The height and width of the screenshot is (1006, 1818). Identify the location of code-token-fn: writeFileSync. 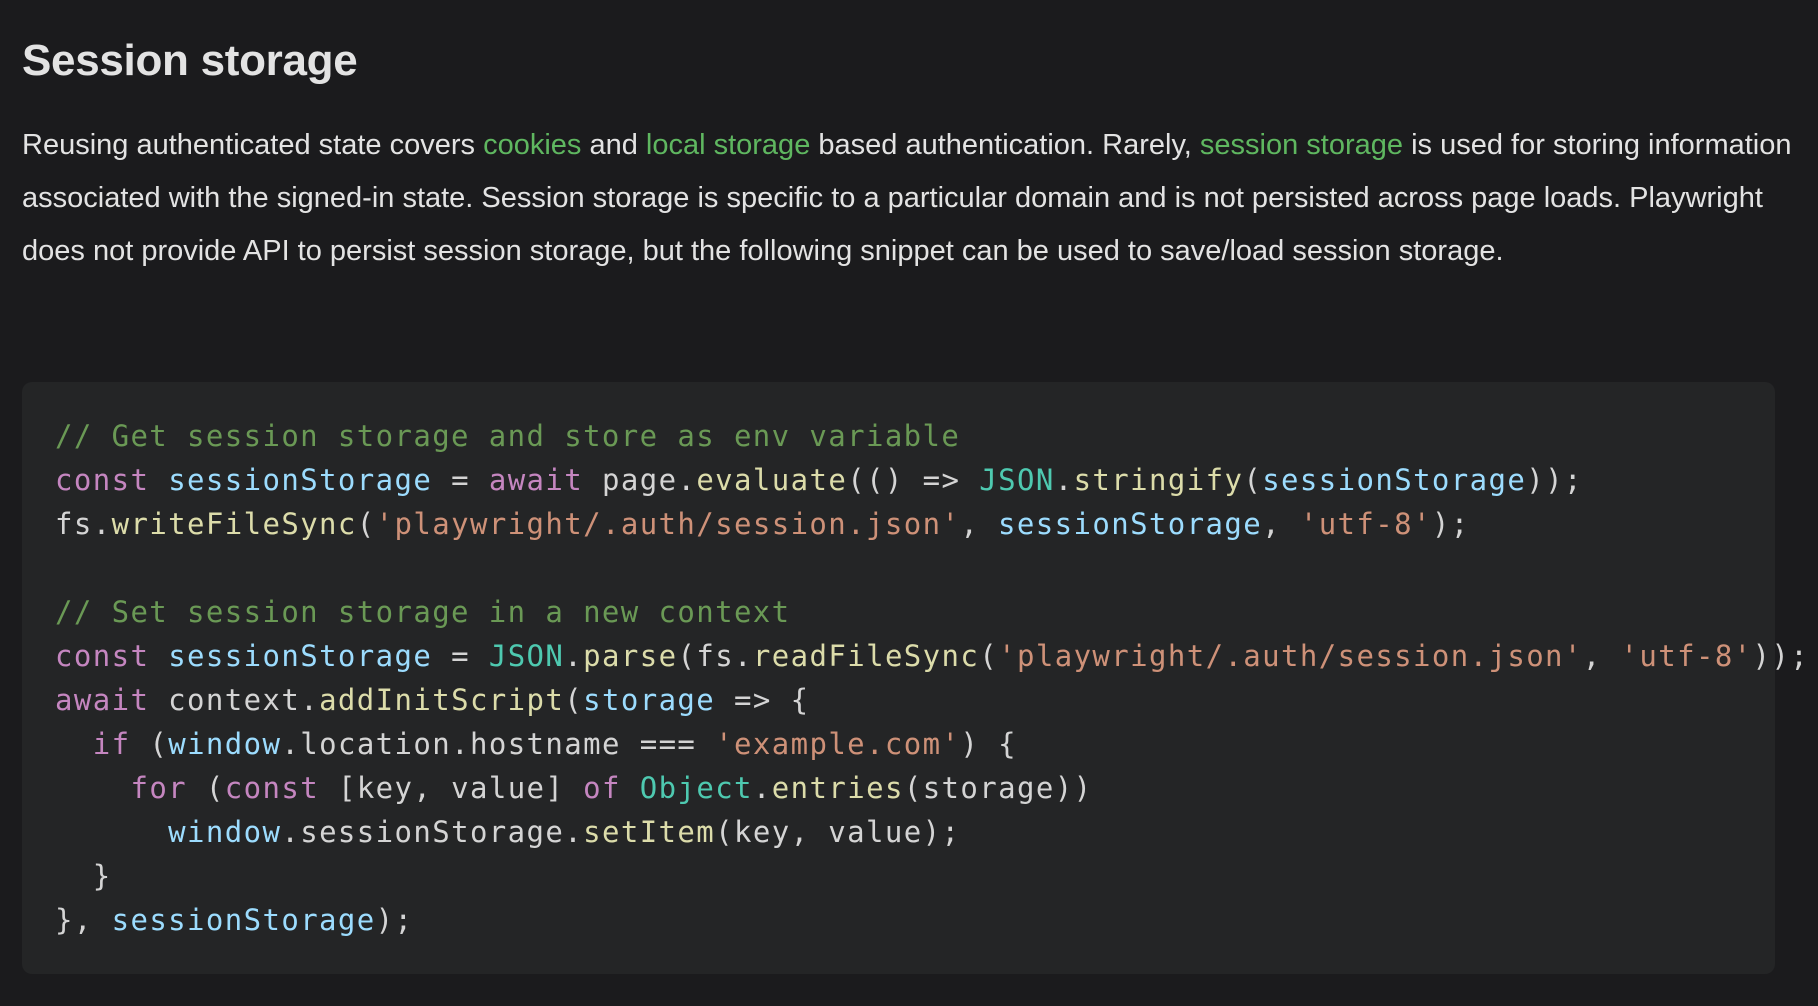
(234, 524).